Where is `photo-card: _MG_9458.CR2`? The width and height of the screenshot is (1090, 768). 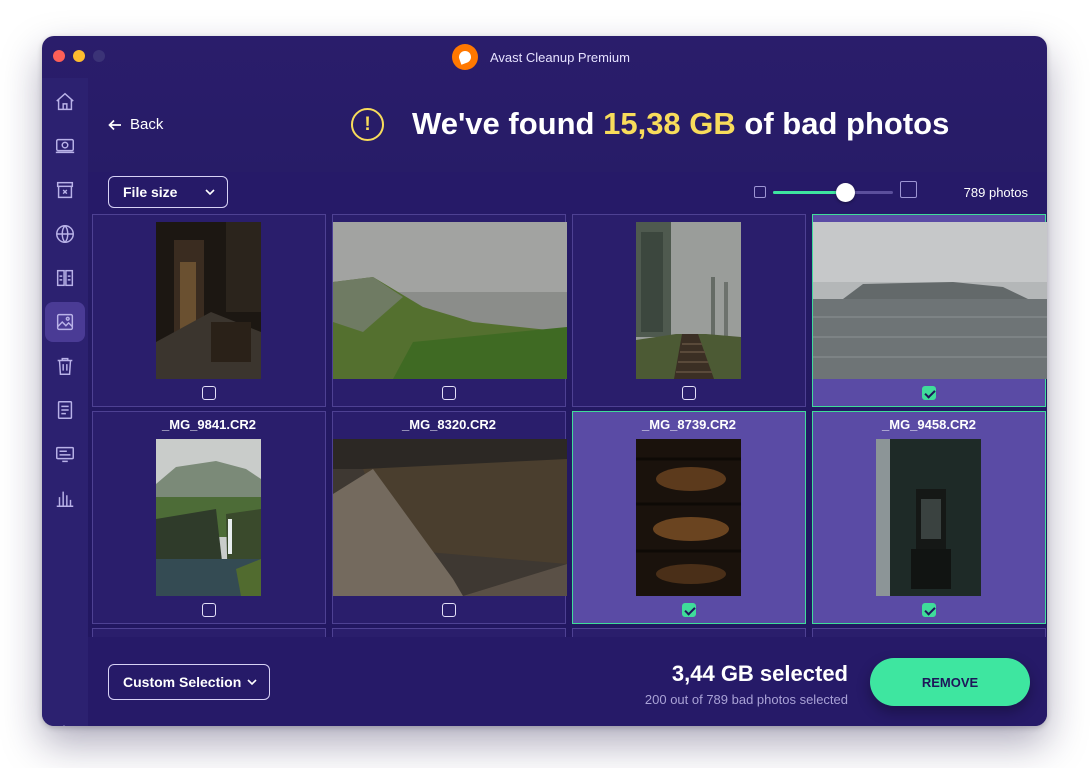 photo-card: _MG_9458.CR2 is located at coordinates (929, 517).